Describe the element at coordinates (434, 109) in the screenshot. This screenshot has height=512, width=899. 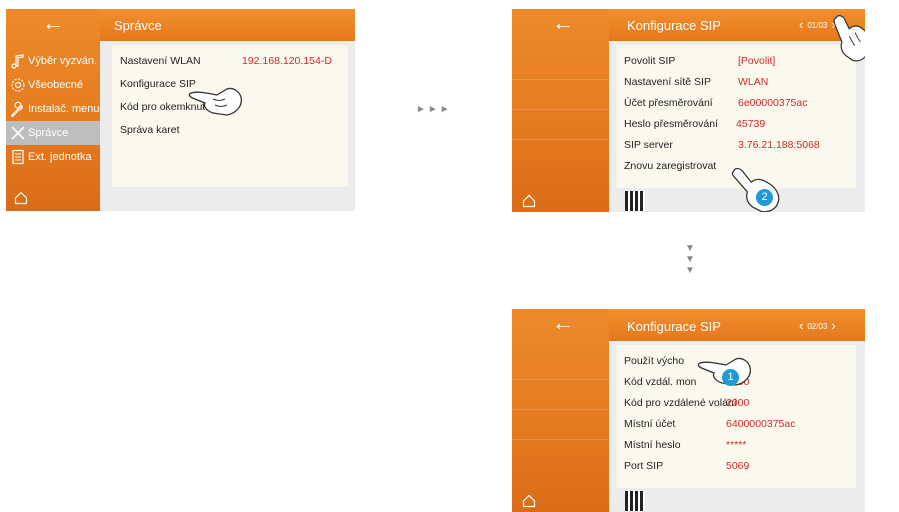
I see `flow-arrow: ►►►` at that location.